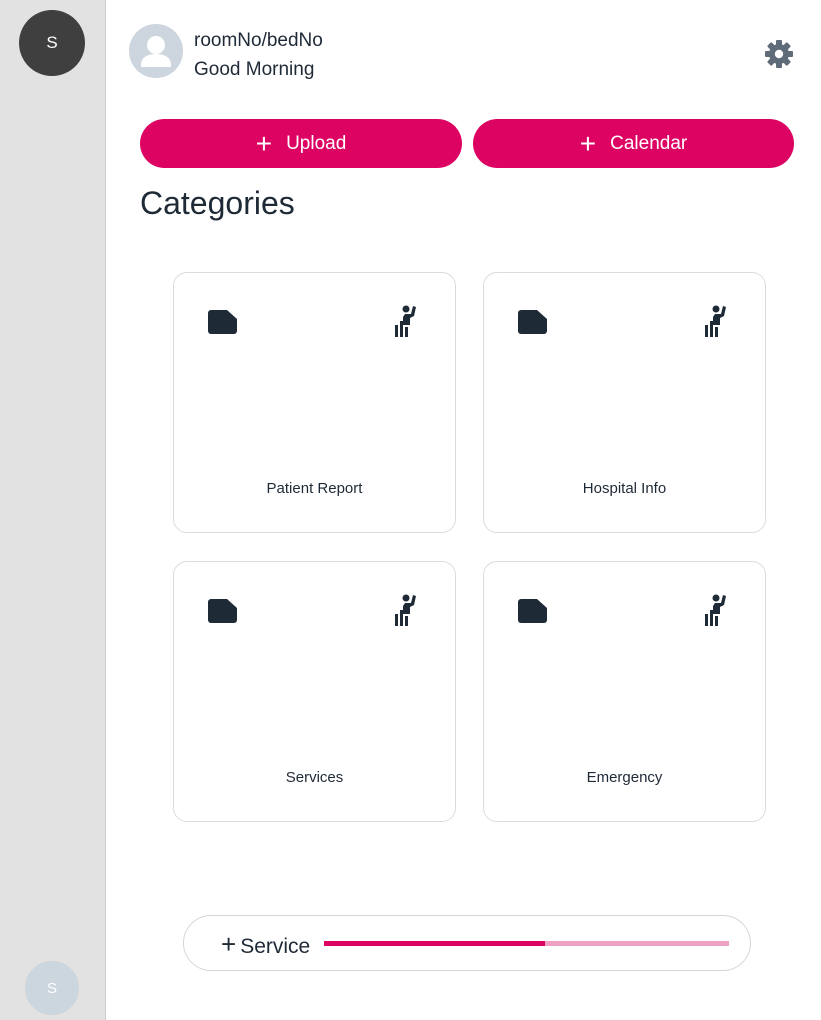  I want to click on category-card-hospital-info: Hospital Info, so click(624, 402).